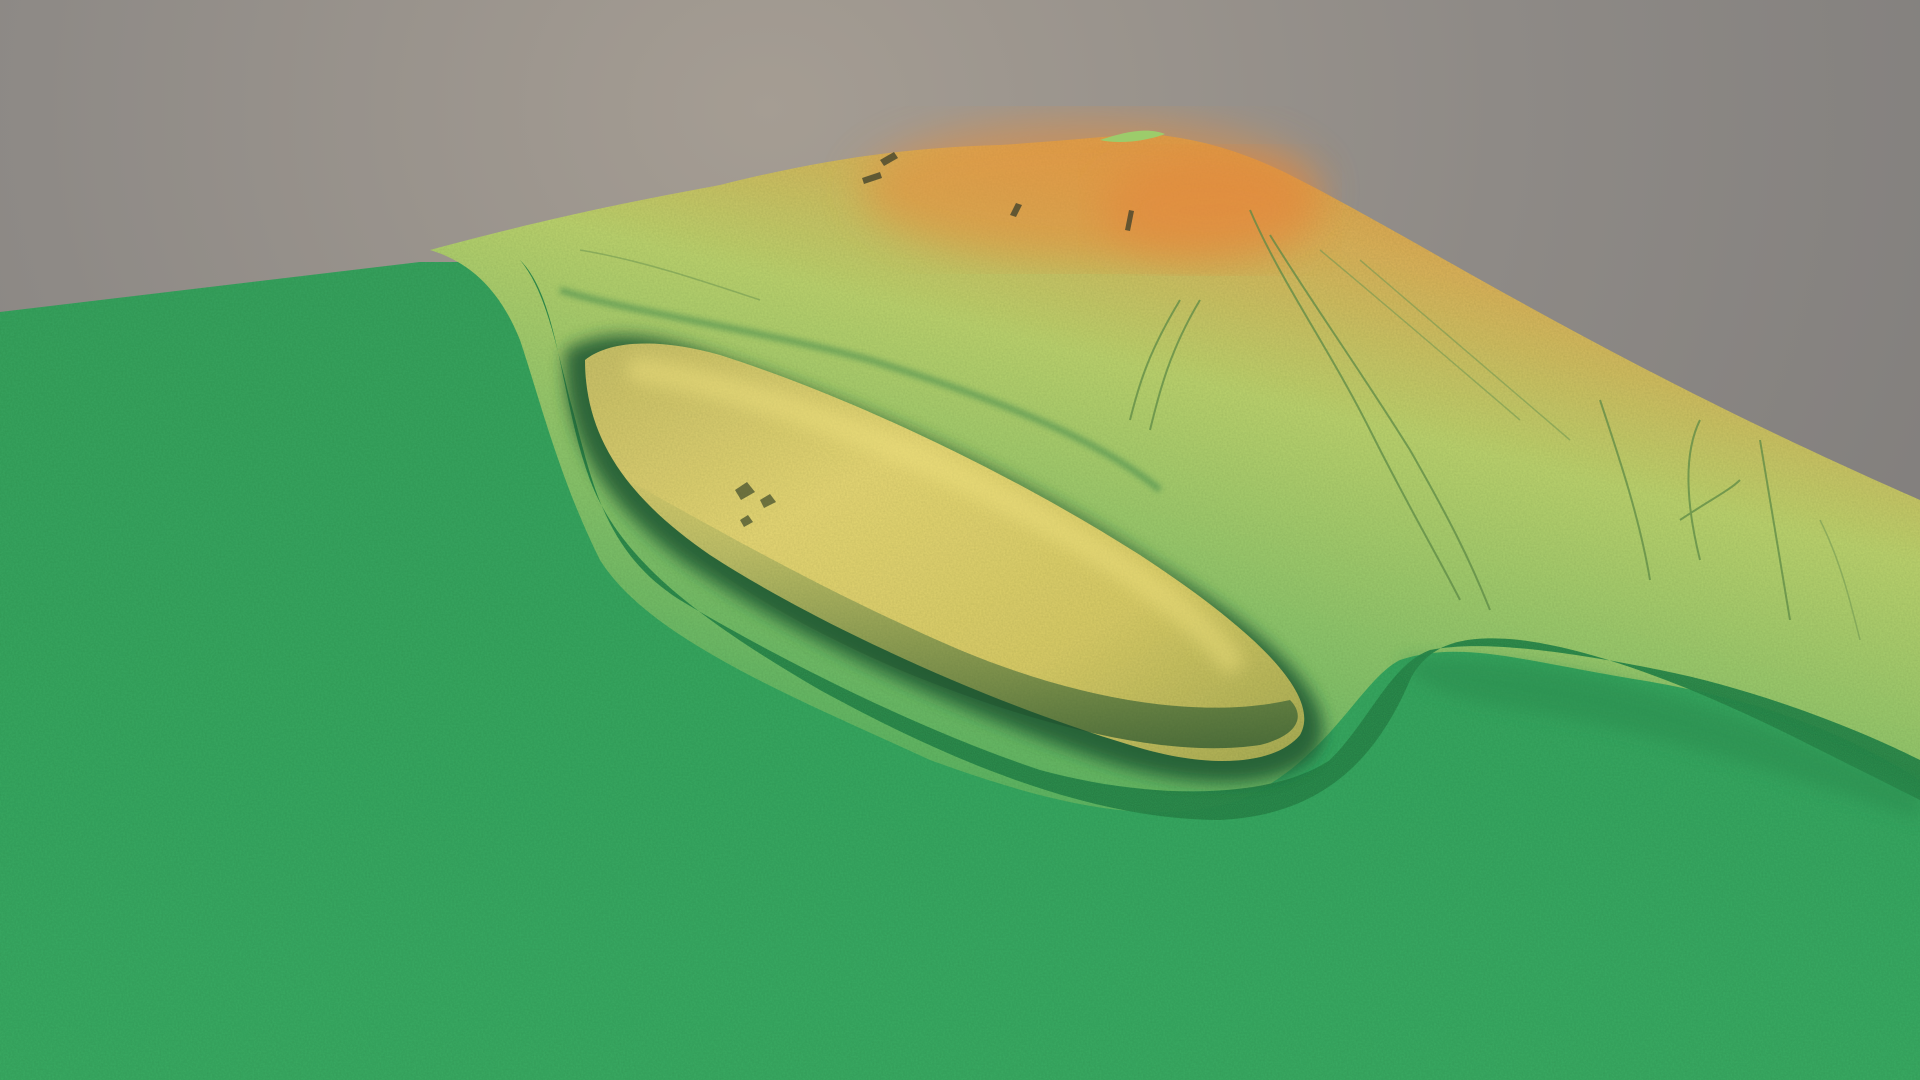 The height and width of the screenshot is (1080, 1920). I want to click on summit-peak-zone, so click(1210, 210).